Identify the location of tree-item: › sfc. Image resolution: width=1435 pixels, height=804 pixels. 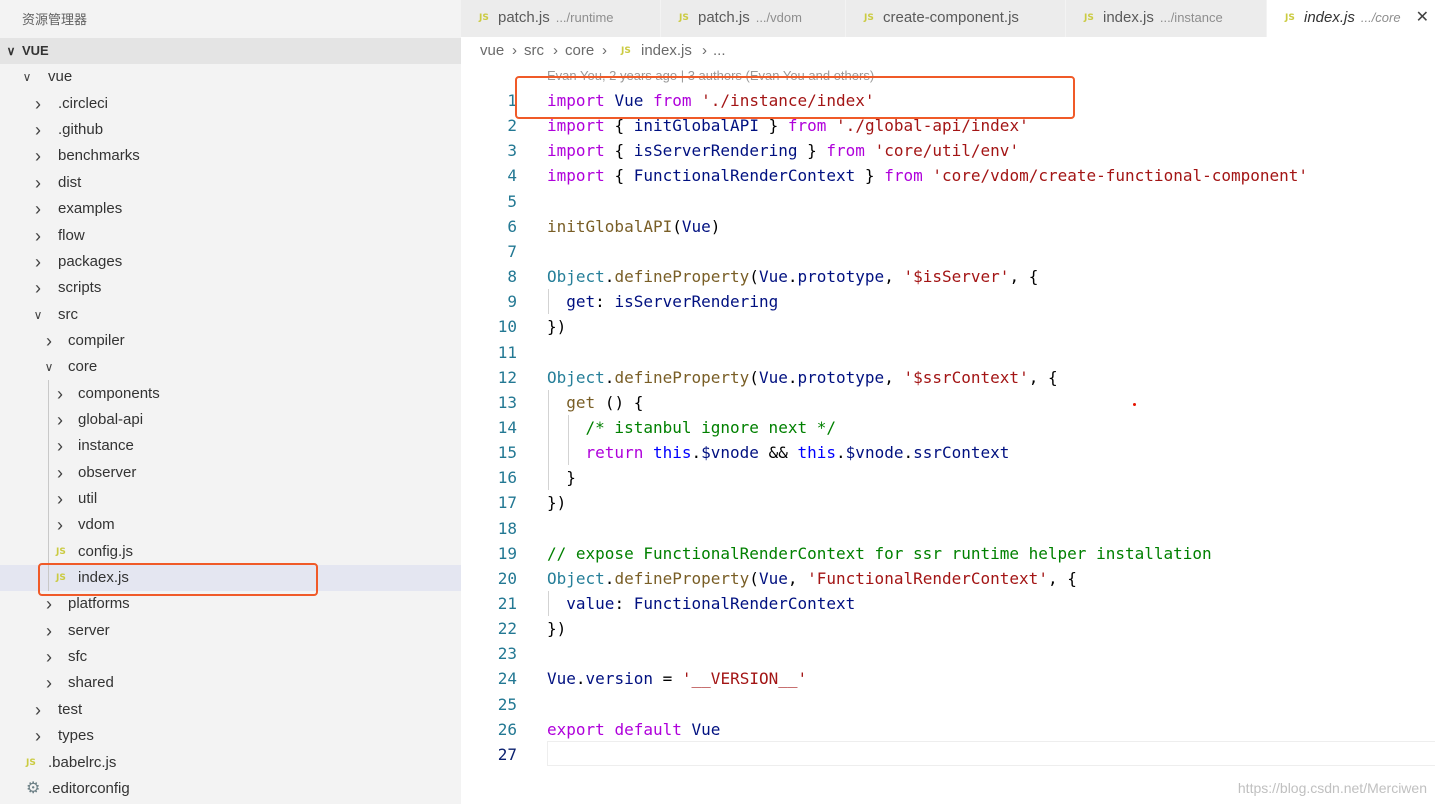
(230, 657).